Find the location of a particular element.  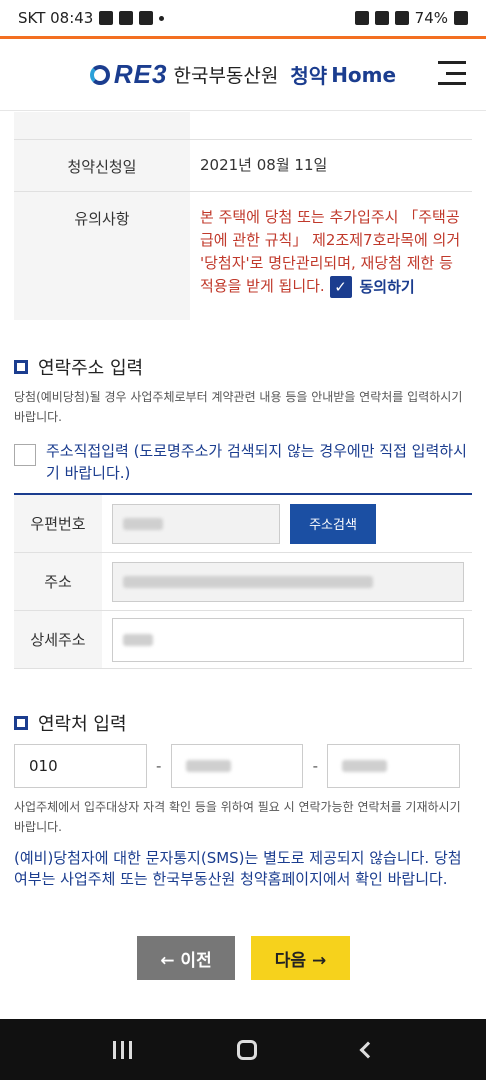

agree-label: 동의하기 is located at coordinates (387, 286).